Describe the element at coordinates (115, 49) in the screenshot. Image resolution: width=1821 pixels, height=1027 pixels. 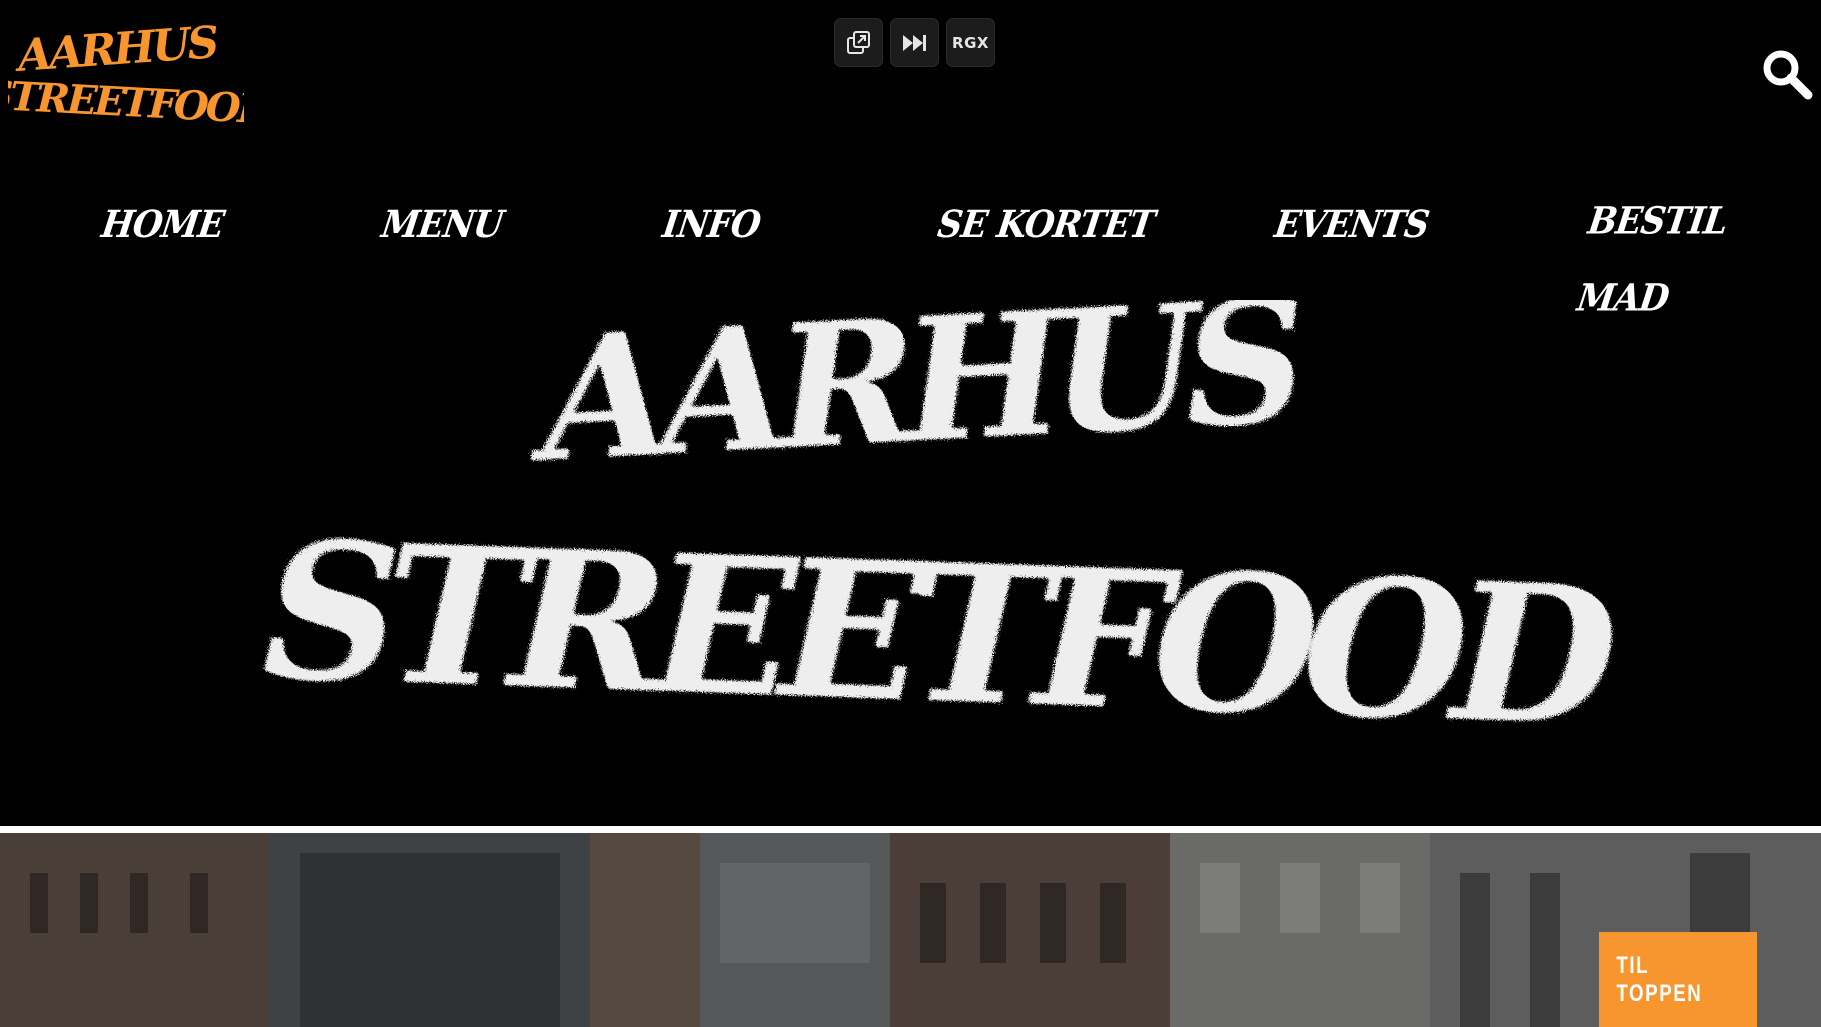
I see `logo-line1: AARHUS` at that location.